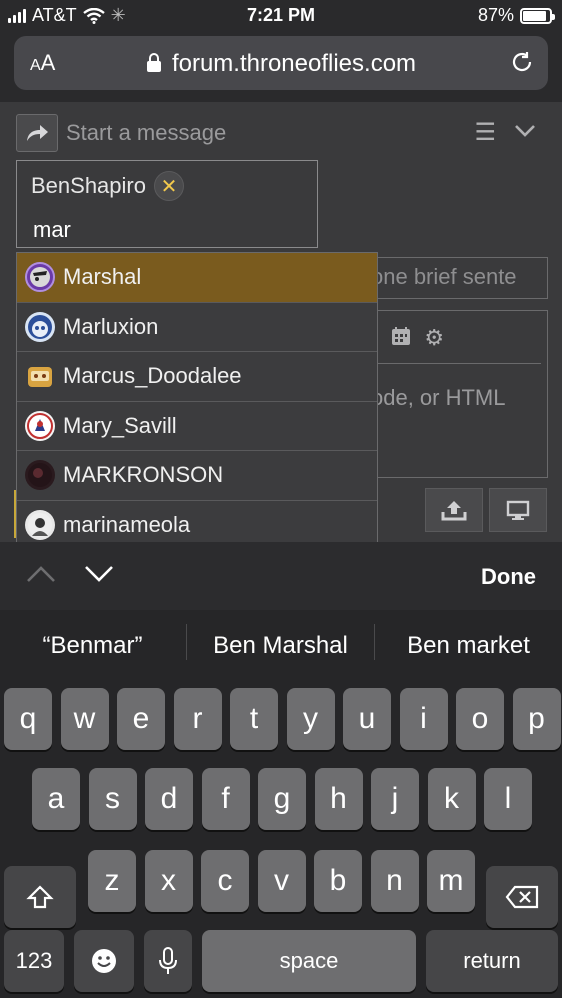 The image size is (562, 998). I want to click on key-g: g, so click(282, 799).